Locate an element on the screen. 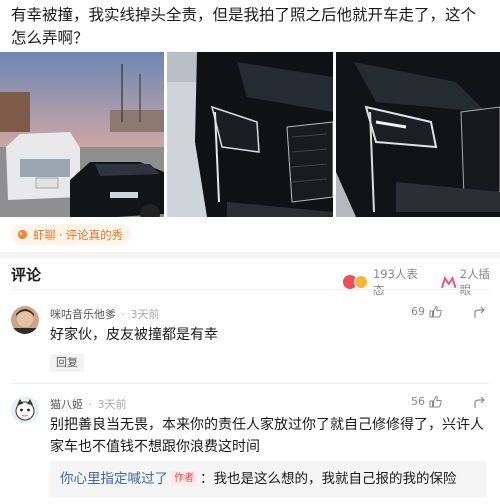 This screenshot has width=500, height=504. mirror-count: 2人插眼 is located at coordinates (475, 282).